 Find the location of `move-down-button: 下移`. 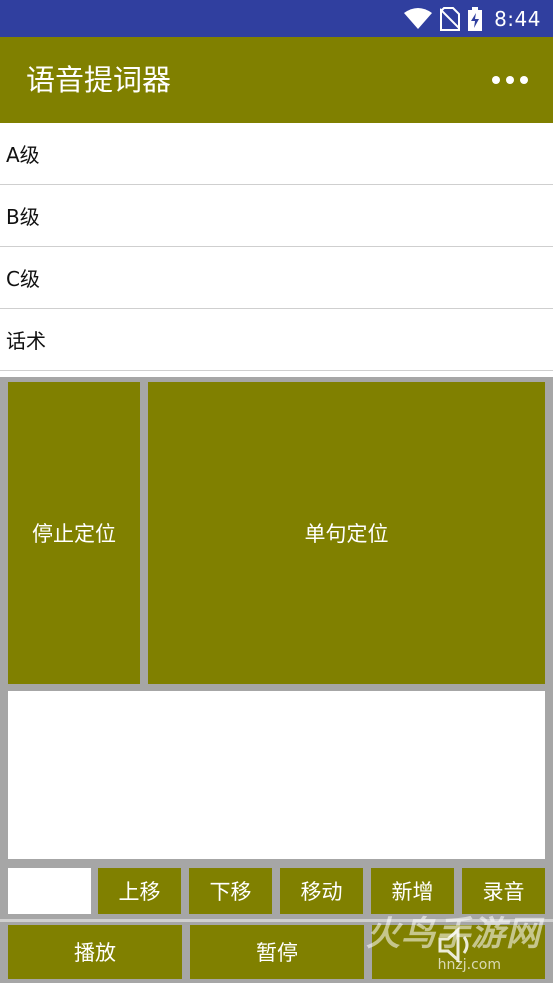

move-down-button: 下移 is located at coordinates (230, 891).